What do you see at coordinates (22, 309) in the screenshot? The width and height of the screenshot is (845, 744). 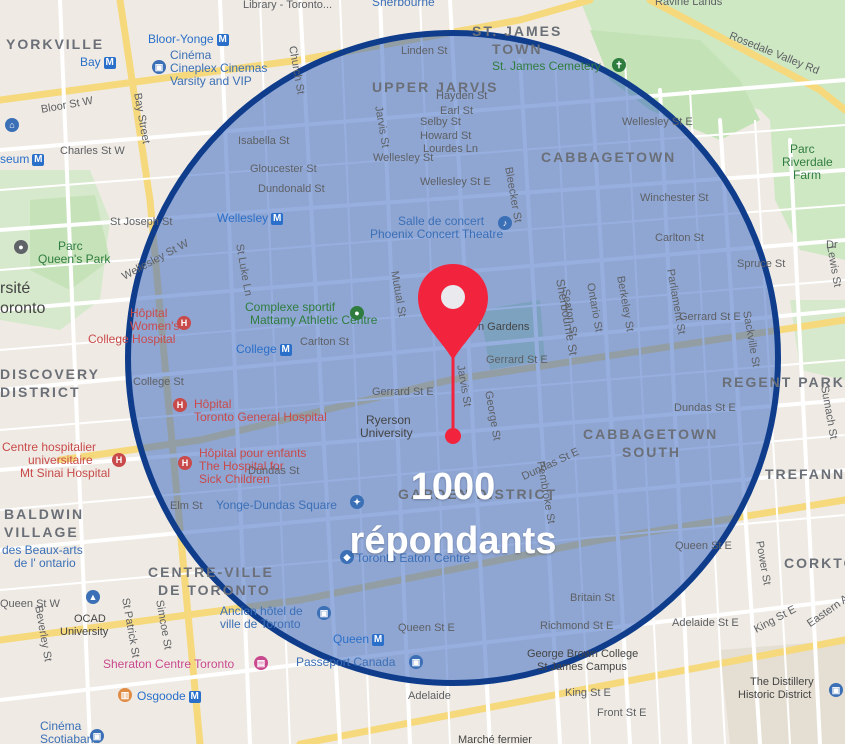 I see `place-universite-2: oronto` at bounding box center [22, 309].